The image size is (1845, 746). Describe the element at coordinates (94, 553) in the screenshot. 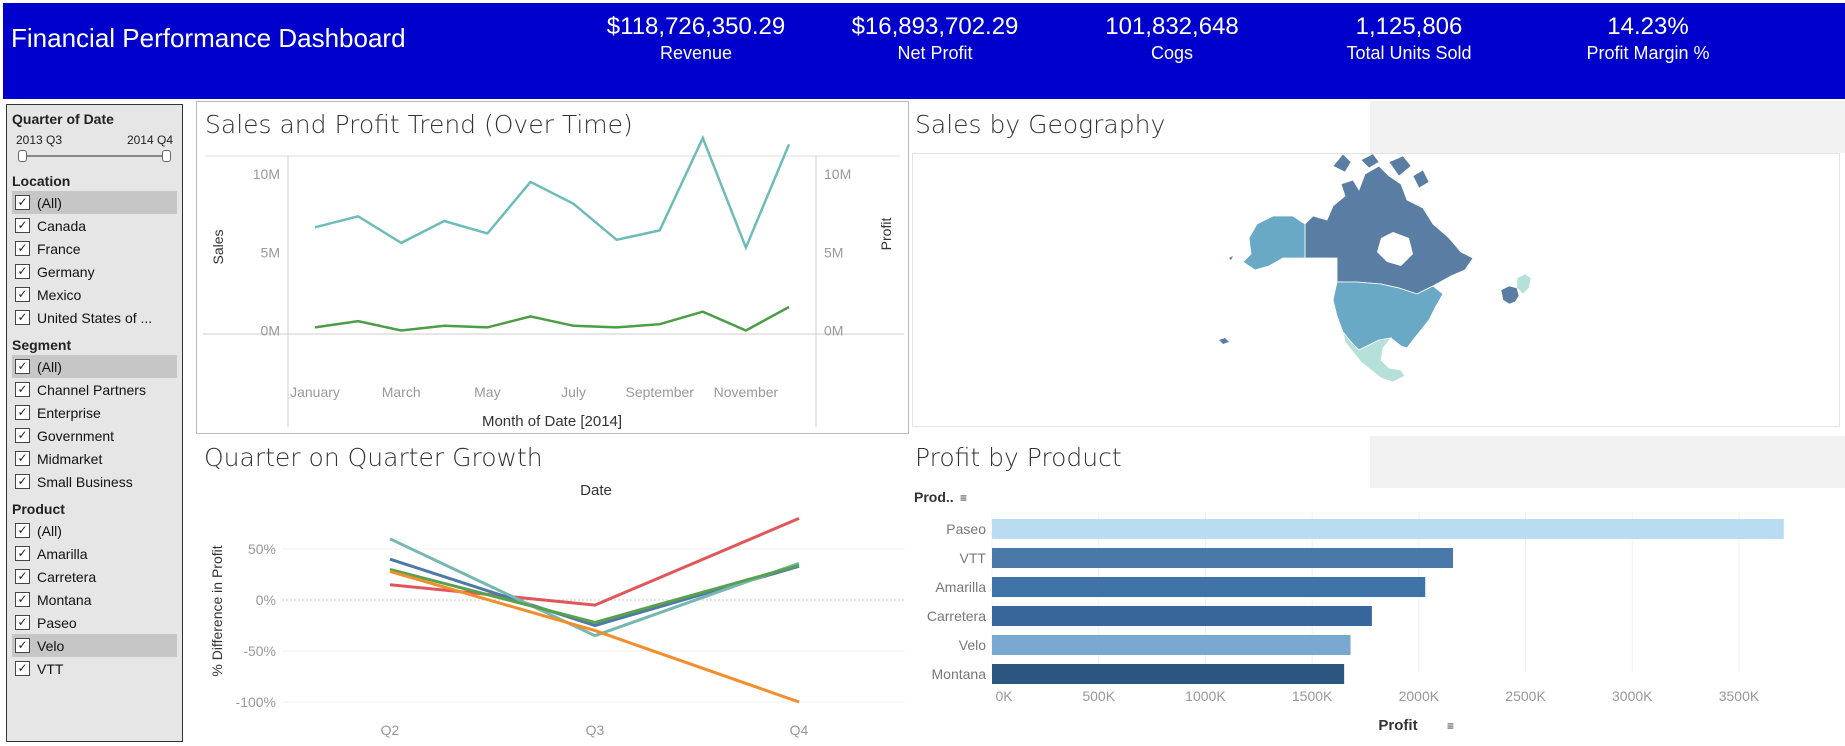

I see `product-filter-item: ✓ Amarilla` at that location.